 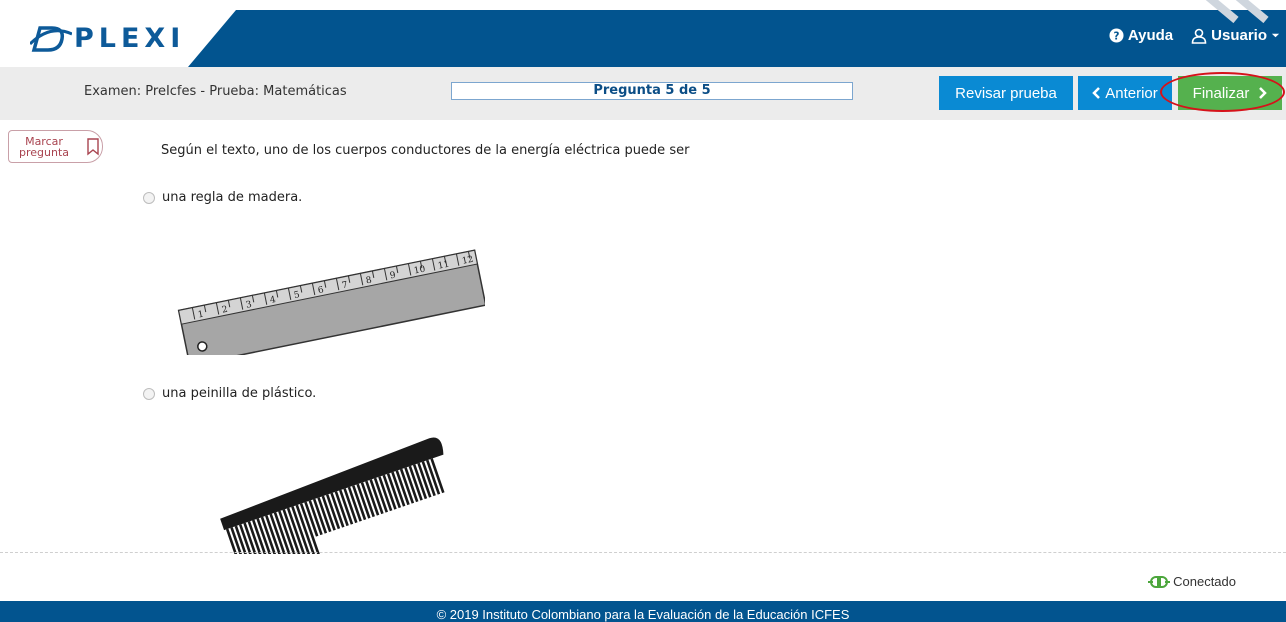 I want to click on plastic-comb-image, so click(x=332, y=495).